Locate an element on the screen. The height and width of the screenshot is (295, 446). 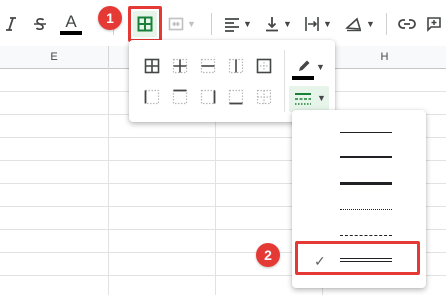
right-border-button is located at coordinates (208, 97).